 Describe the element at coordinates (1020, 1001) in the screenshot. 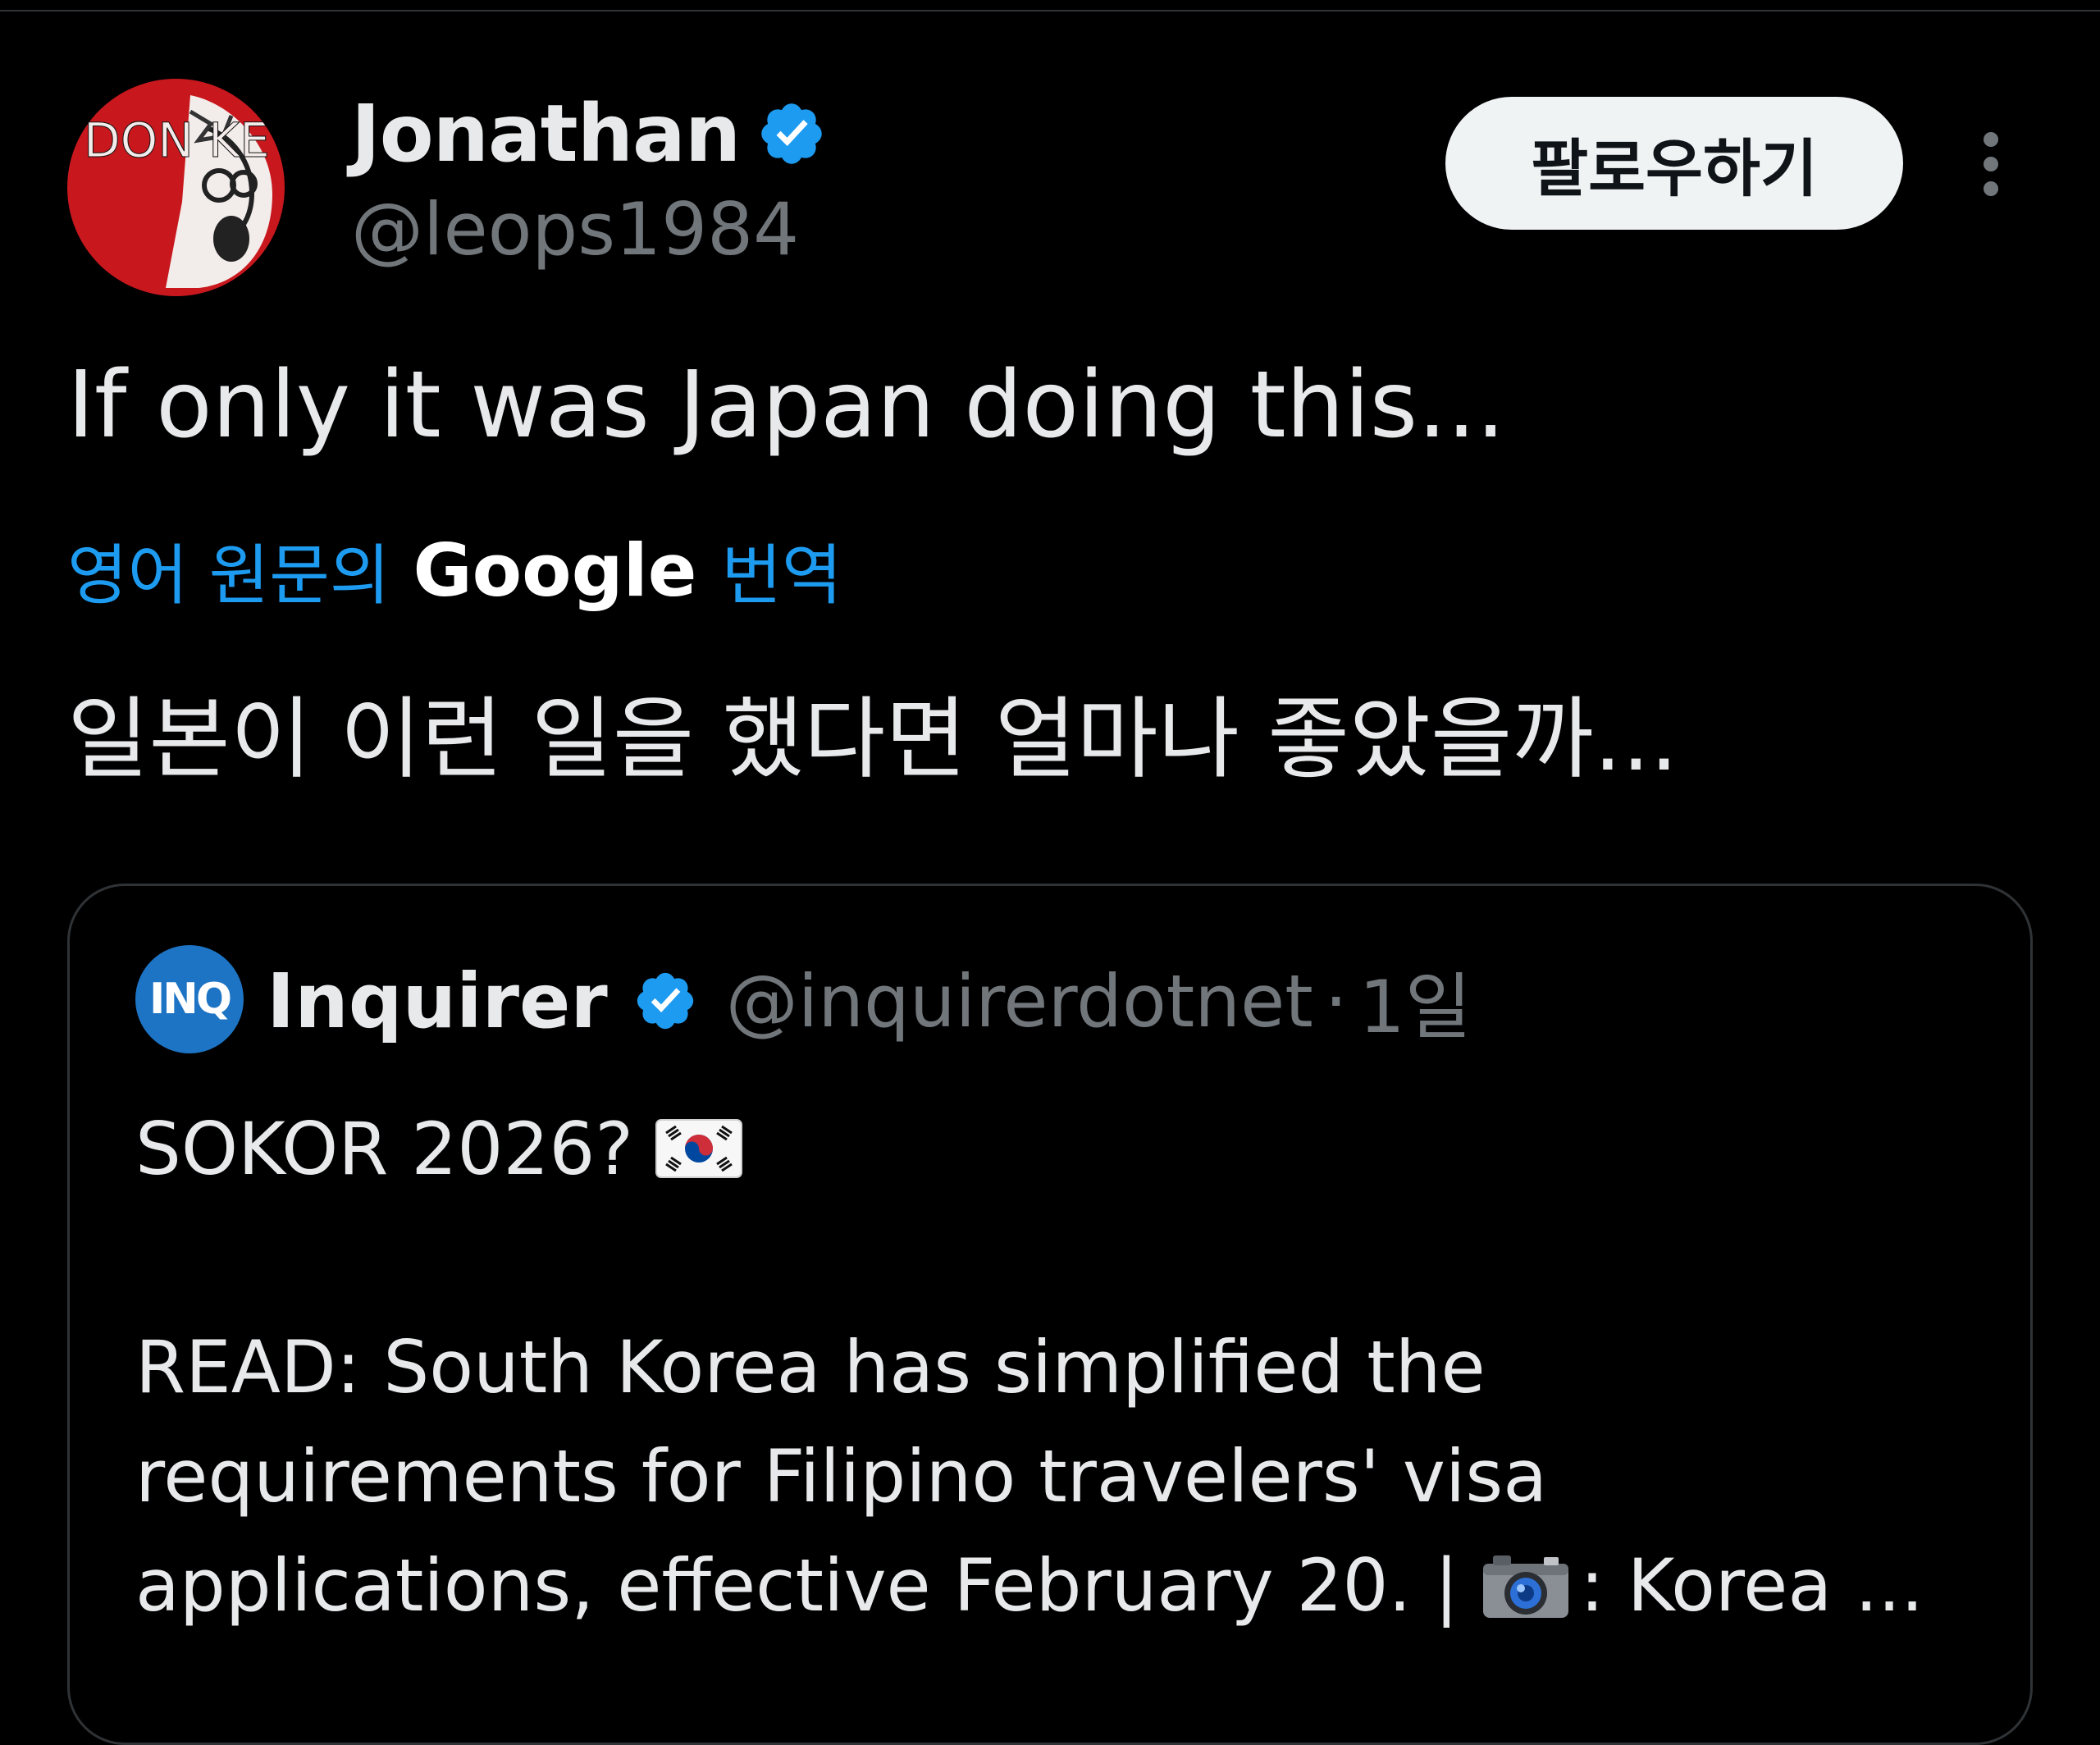

I see `quoted-author-handle: @inquirerdotnet` at that location.